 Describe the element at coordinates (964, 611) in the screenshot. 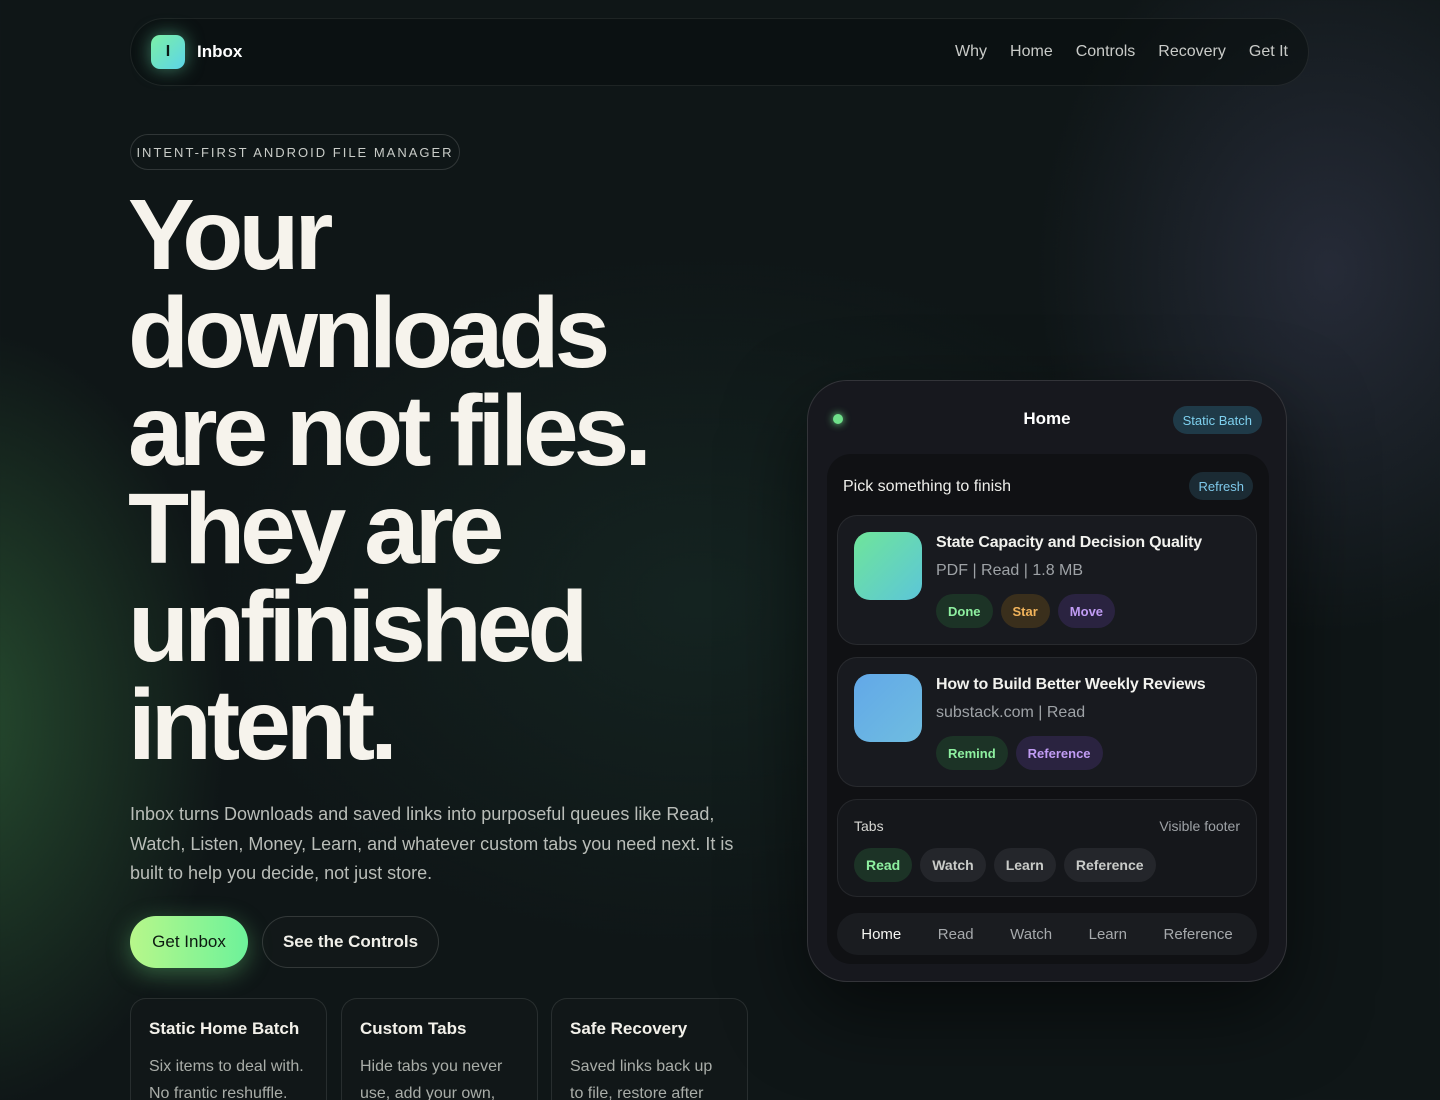

I see `done-button: Done` at that location.